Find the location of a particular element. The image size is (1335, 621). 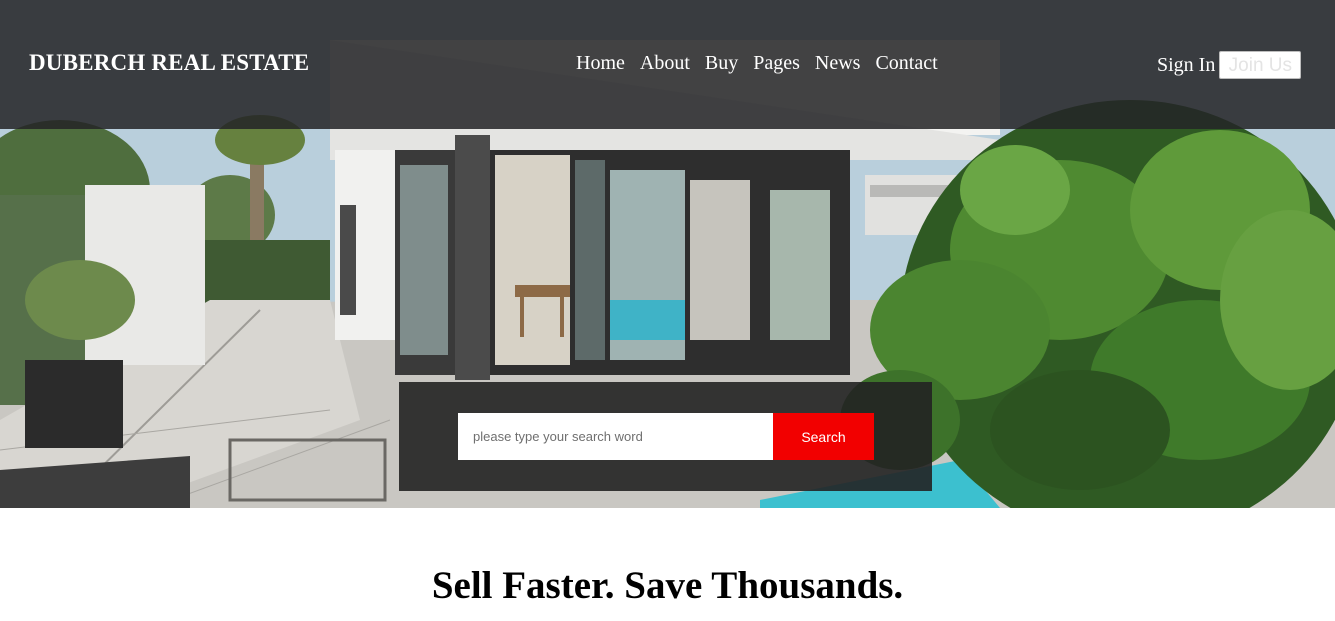

sign-in-link: Sign In is located at coordinates (1186, 65).